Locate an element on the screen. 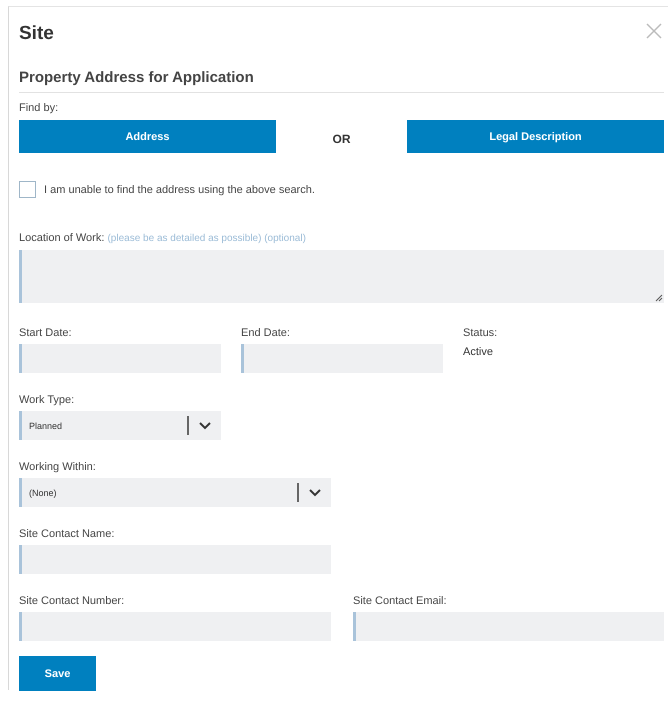  location-label: Location of Work: (please be as detailed as possible) (optional) is located at coordinates (162, 238).